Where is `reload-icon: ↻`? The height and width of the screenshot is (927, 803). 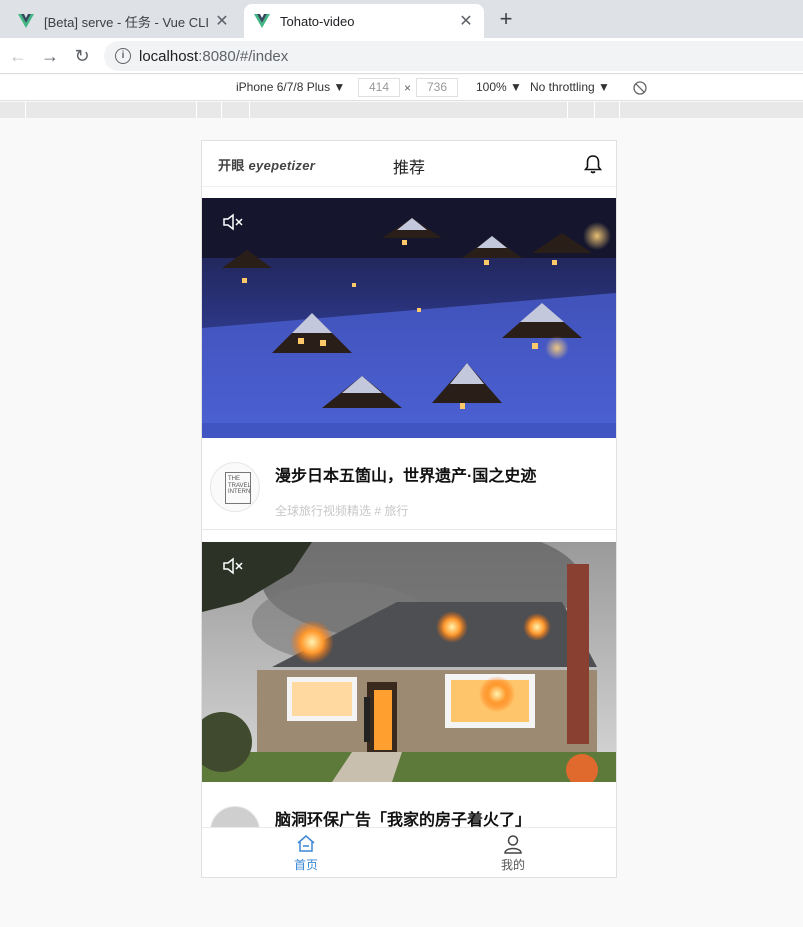 reload-icon: ↻ is located at coordinates (82, 56).